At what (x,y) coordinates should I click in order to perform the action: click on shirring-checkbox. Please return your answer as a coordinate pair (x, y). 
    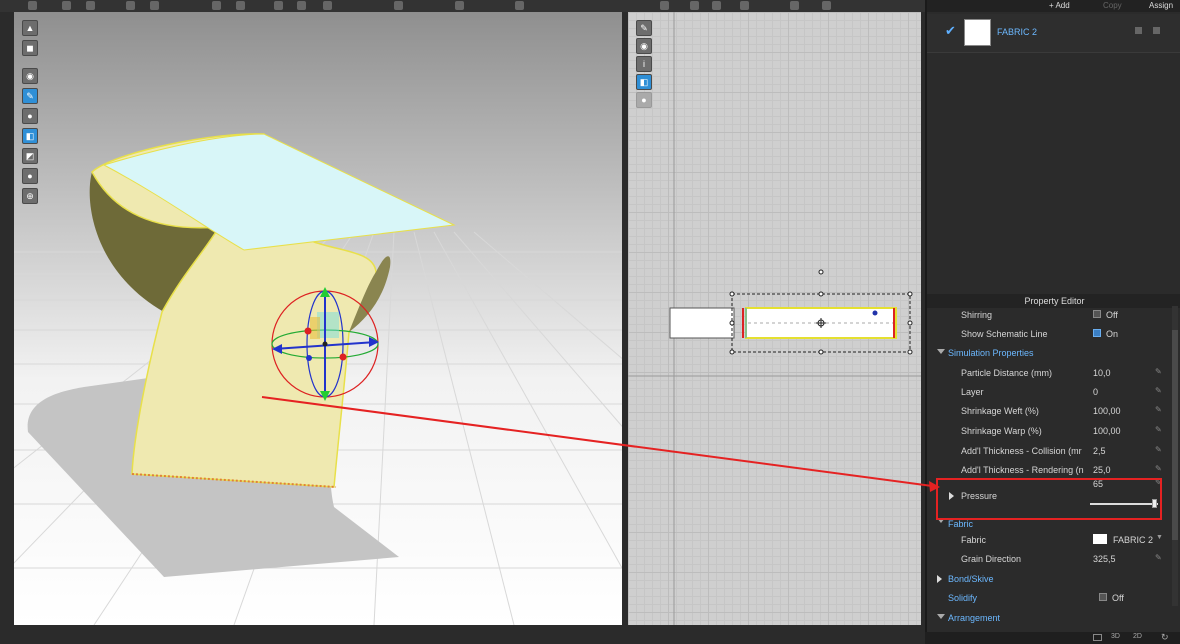
    Looking at the image, I should click on (1097, 314).